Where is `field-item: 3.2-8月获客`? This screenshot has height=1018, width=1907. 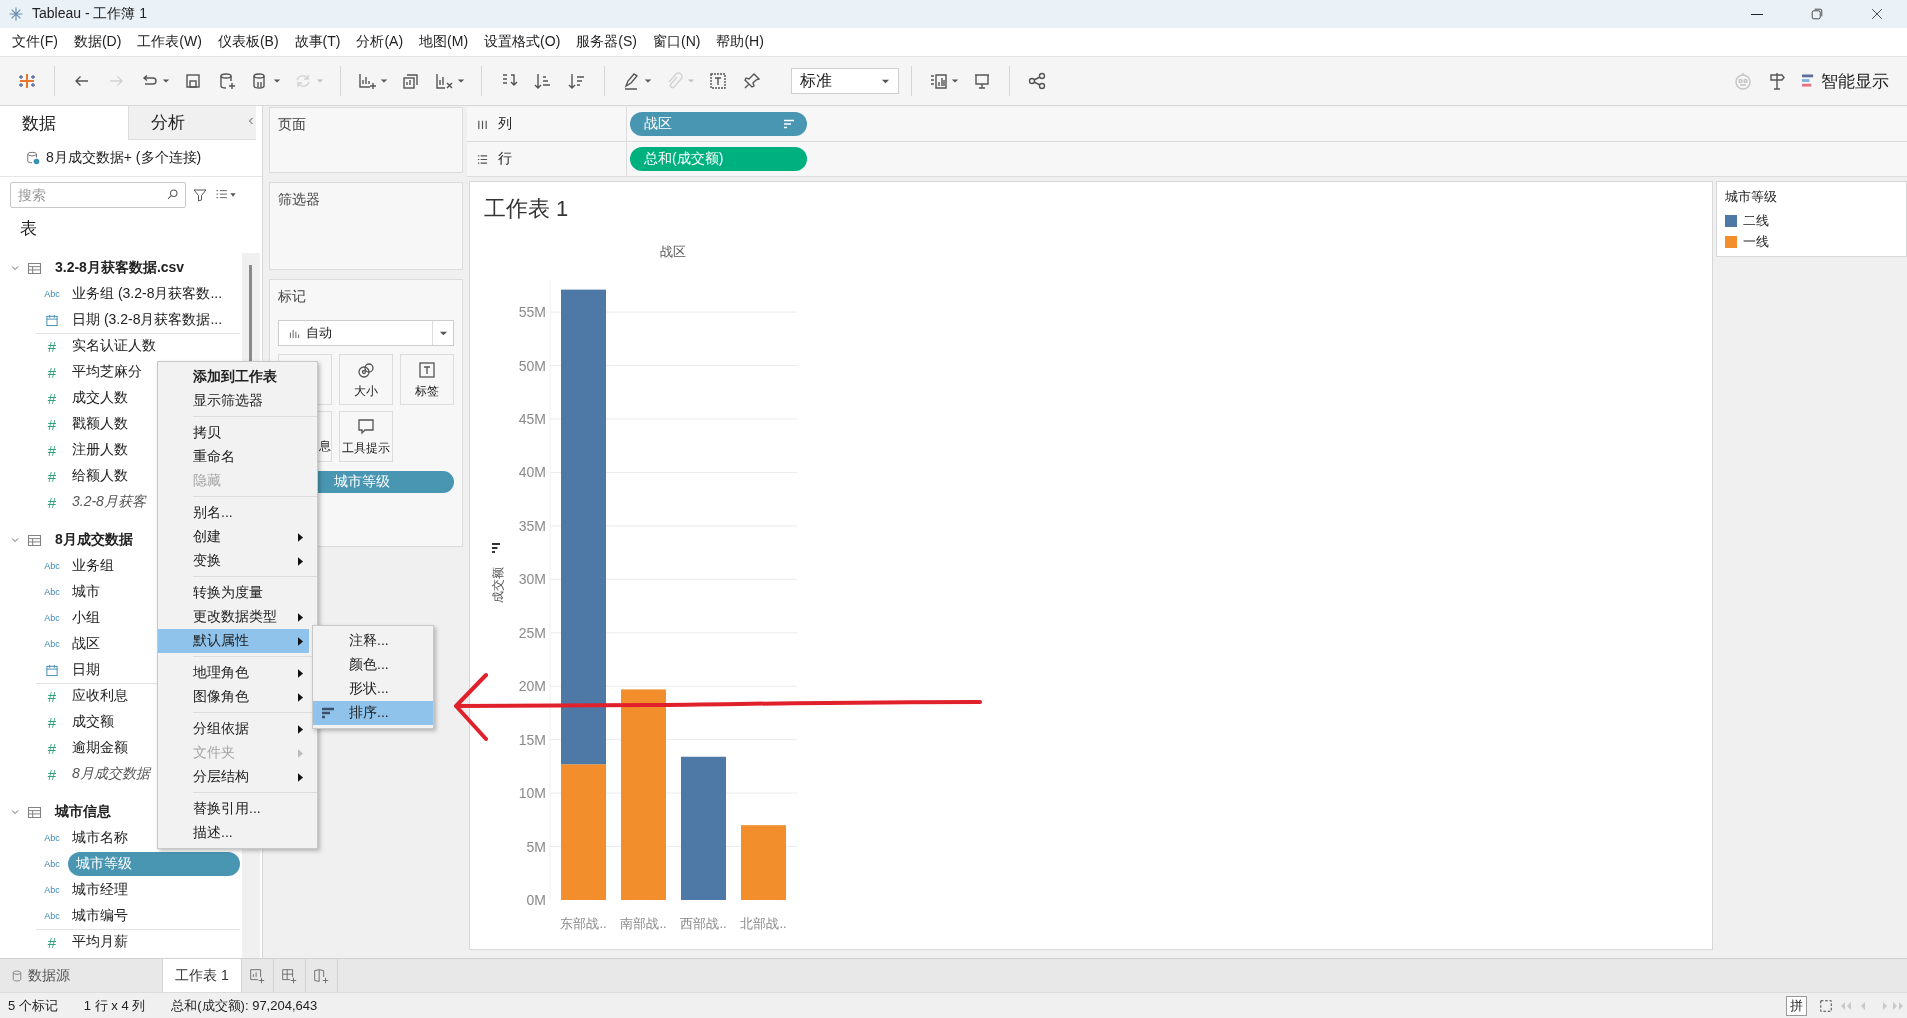 field-item: 3.2-8月获客 is located at coordinates (111, 502).